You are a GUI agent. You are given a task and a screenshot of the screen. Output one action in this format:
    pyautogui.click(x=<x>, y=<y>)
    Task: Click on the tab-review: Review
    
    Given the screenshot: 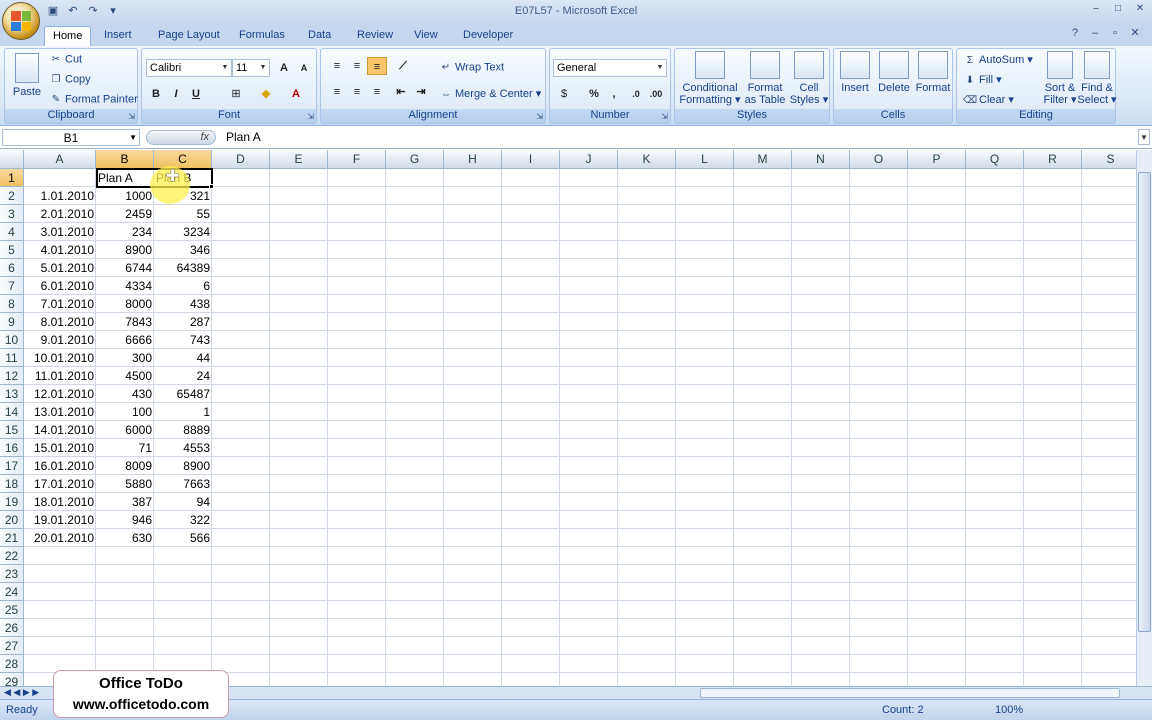 What is the action you would take?
    pyautogui.click(x=375, y=36)
    